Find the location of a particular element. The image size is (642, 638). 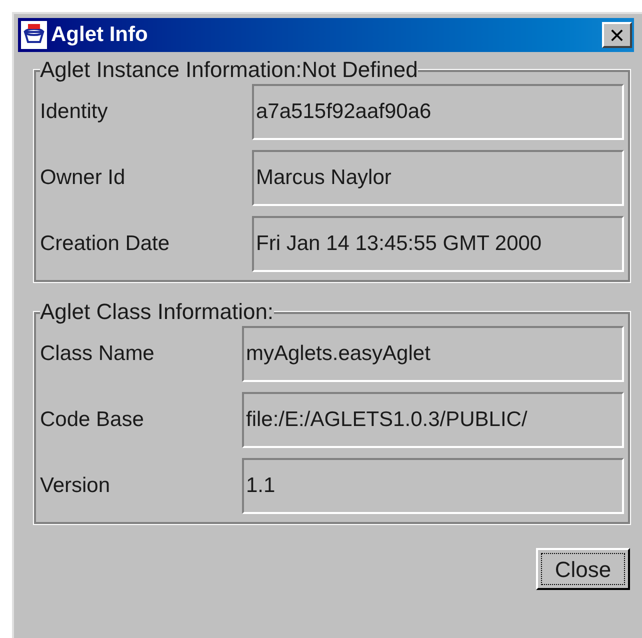

value-field: Marcus Naylor is located at coordinates (438, 178).